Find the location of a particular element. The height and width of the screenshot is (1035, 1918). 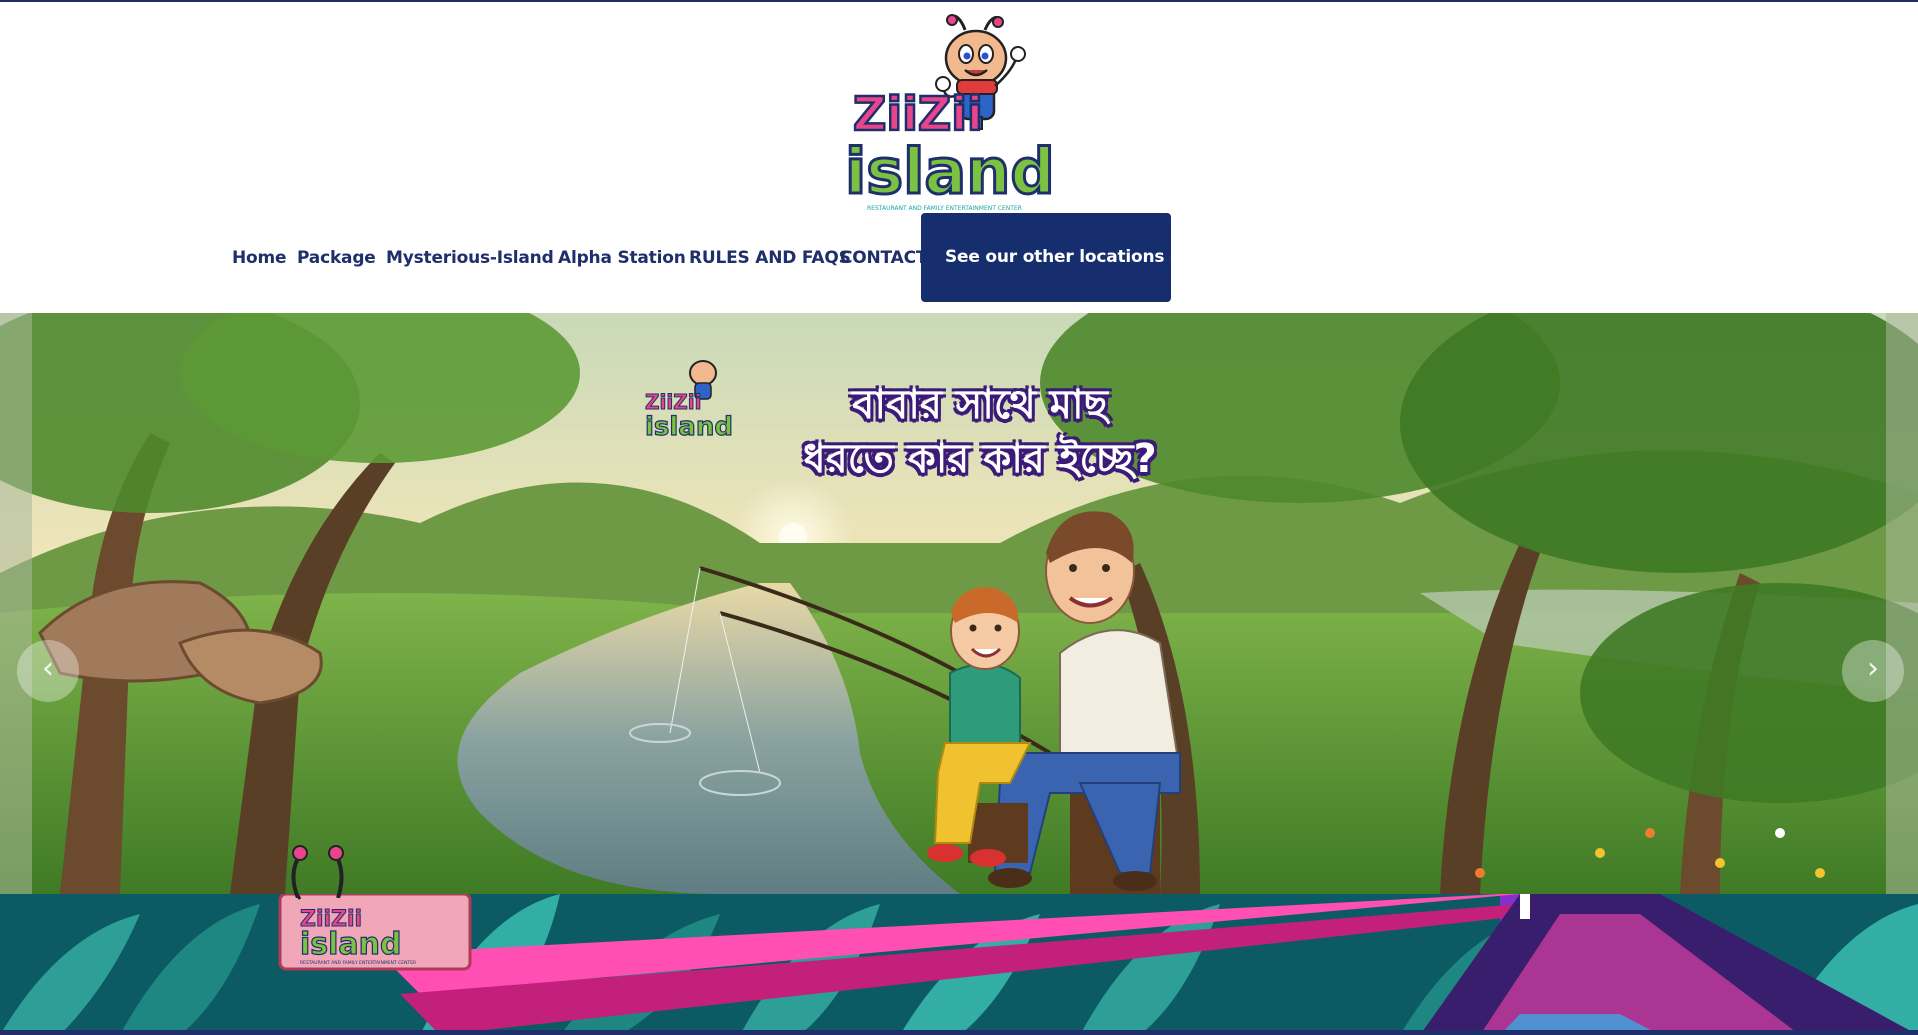

top-border is located at coordinates (959, 1).